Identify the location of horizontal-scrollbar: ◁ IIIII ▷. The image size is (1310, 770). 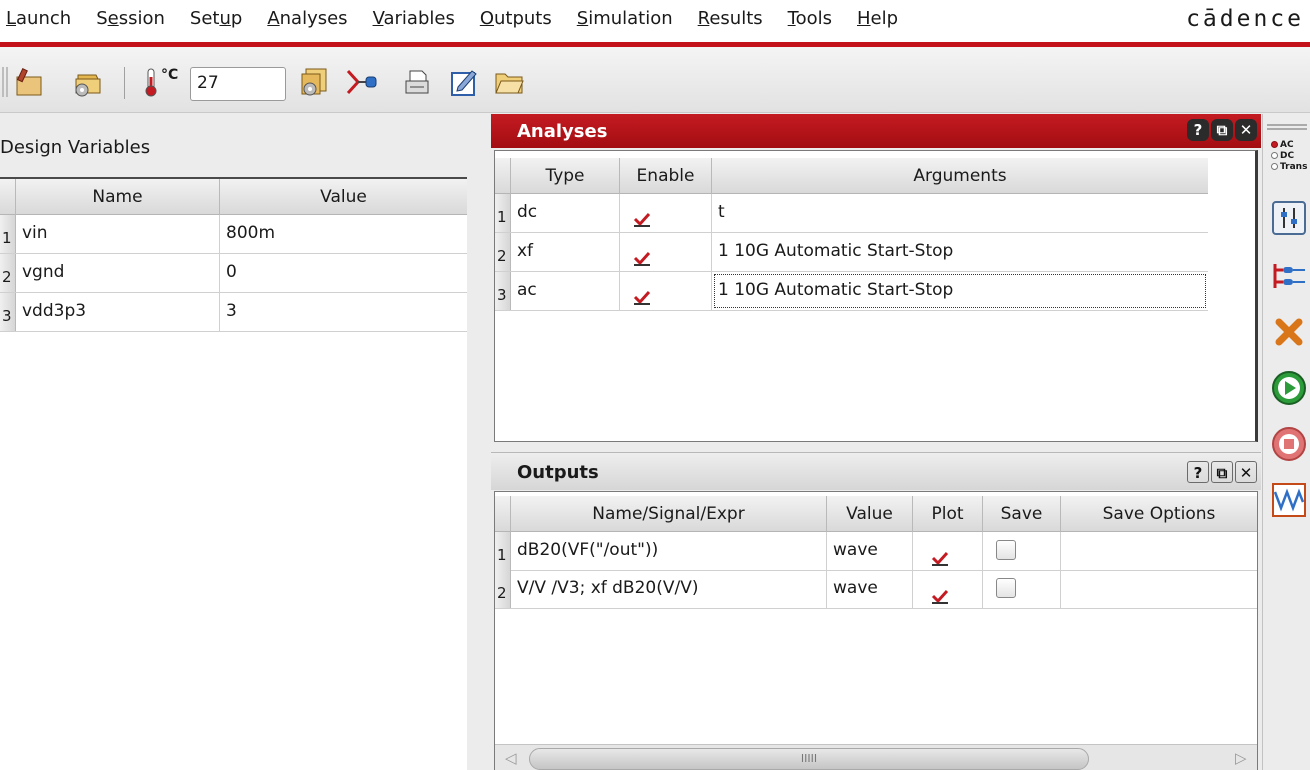
(876, 757).